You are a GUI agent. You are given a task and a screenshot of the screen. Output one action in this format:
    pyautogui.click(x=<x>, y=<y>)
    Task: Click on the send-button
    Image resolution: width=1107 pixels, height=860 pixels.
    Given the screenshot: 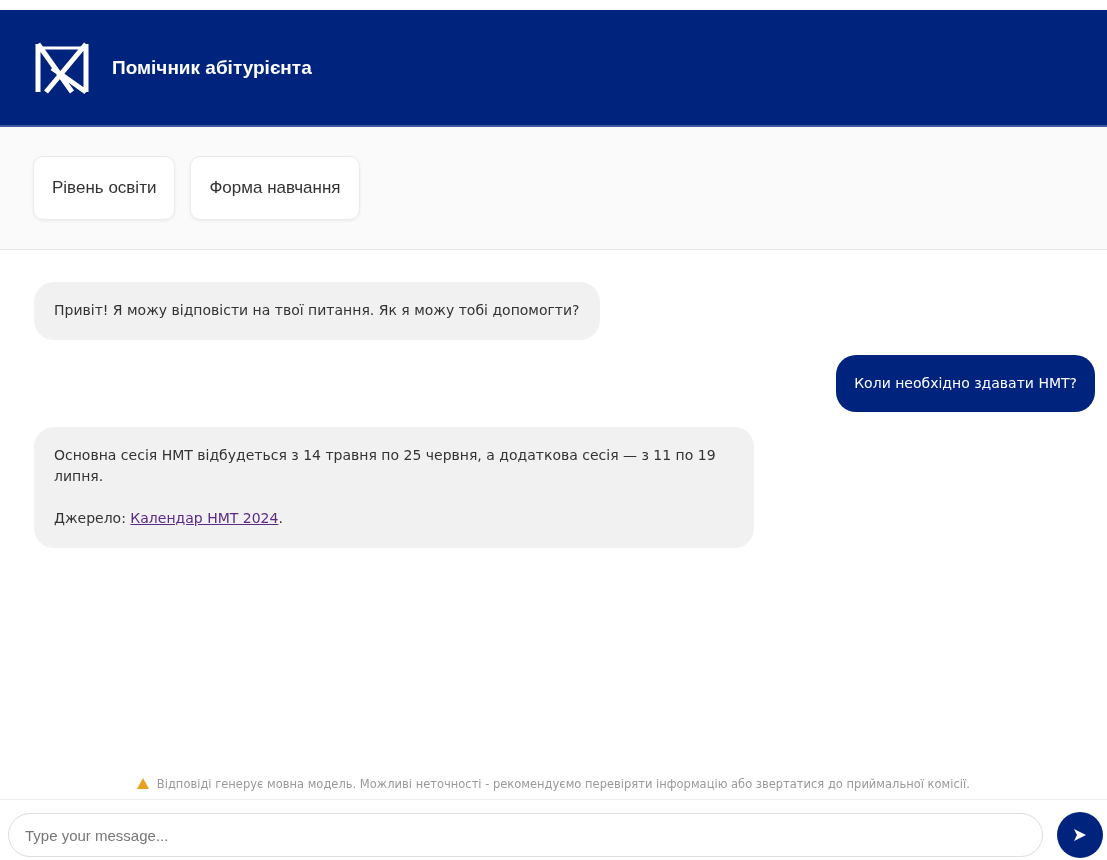 What is the action you would take?
    pyautogui.click(x=1080, y=835)
    